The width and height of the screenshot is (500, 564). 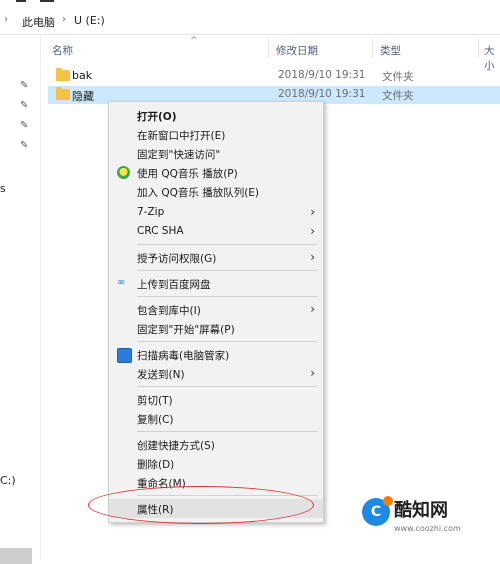 I want to click on menu-item-create-shortcut: 创建快捷方式(S), so click(x=216, y=444).